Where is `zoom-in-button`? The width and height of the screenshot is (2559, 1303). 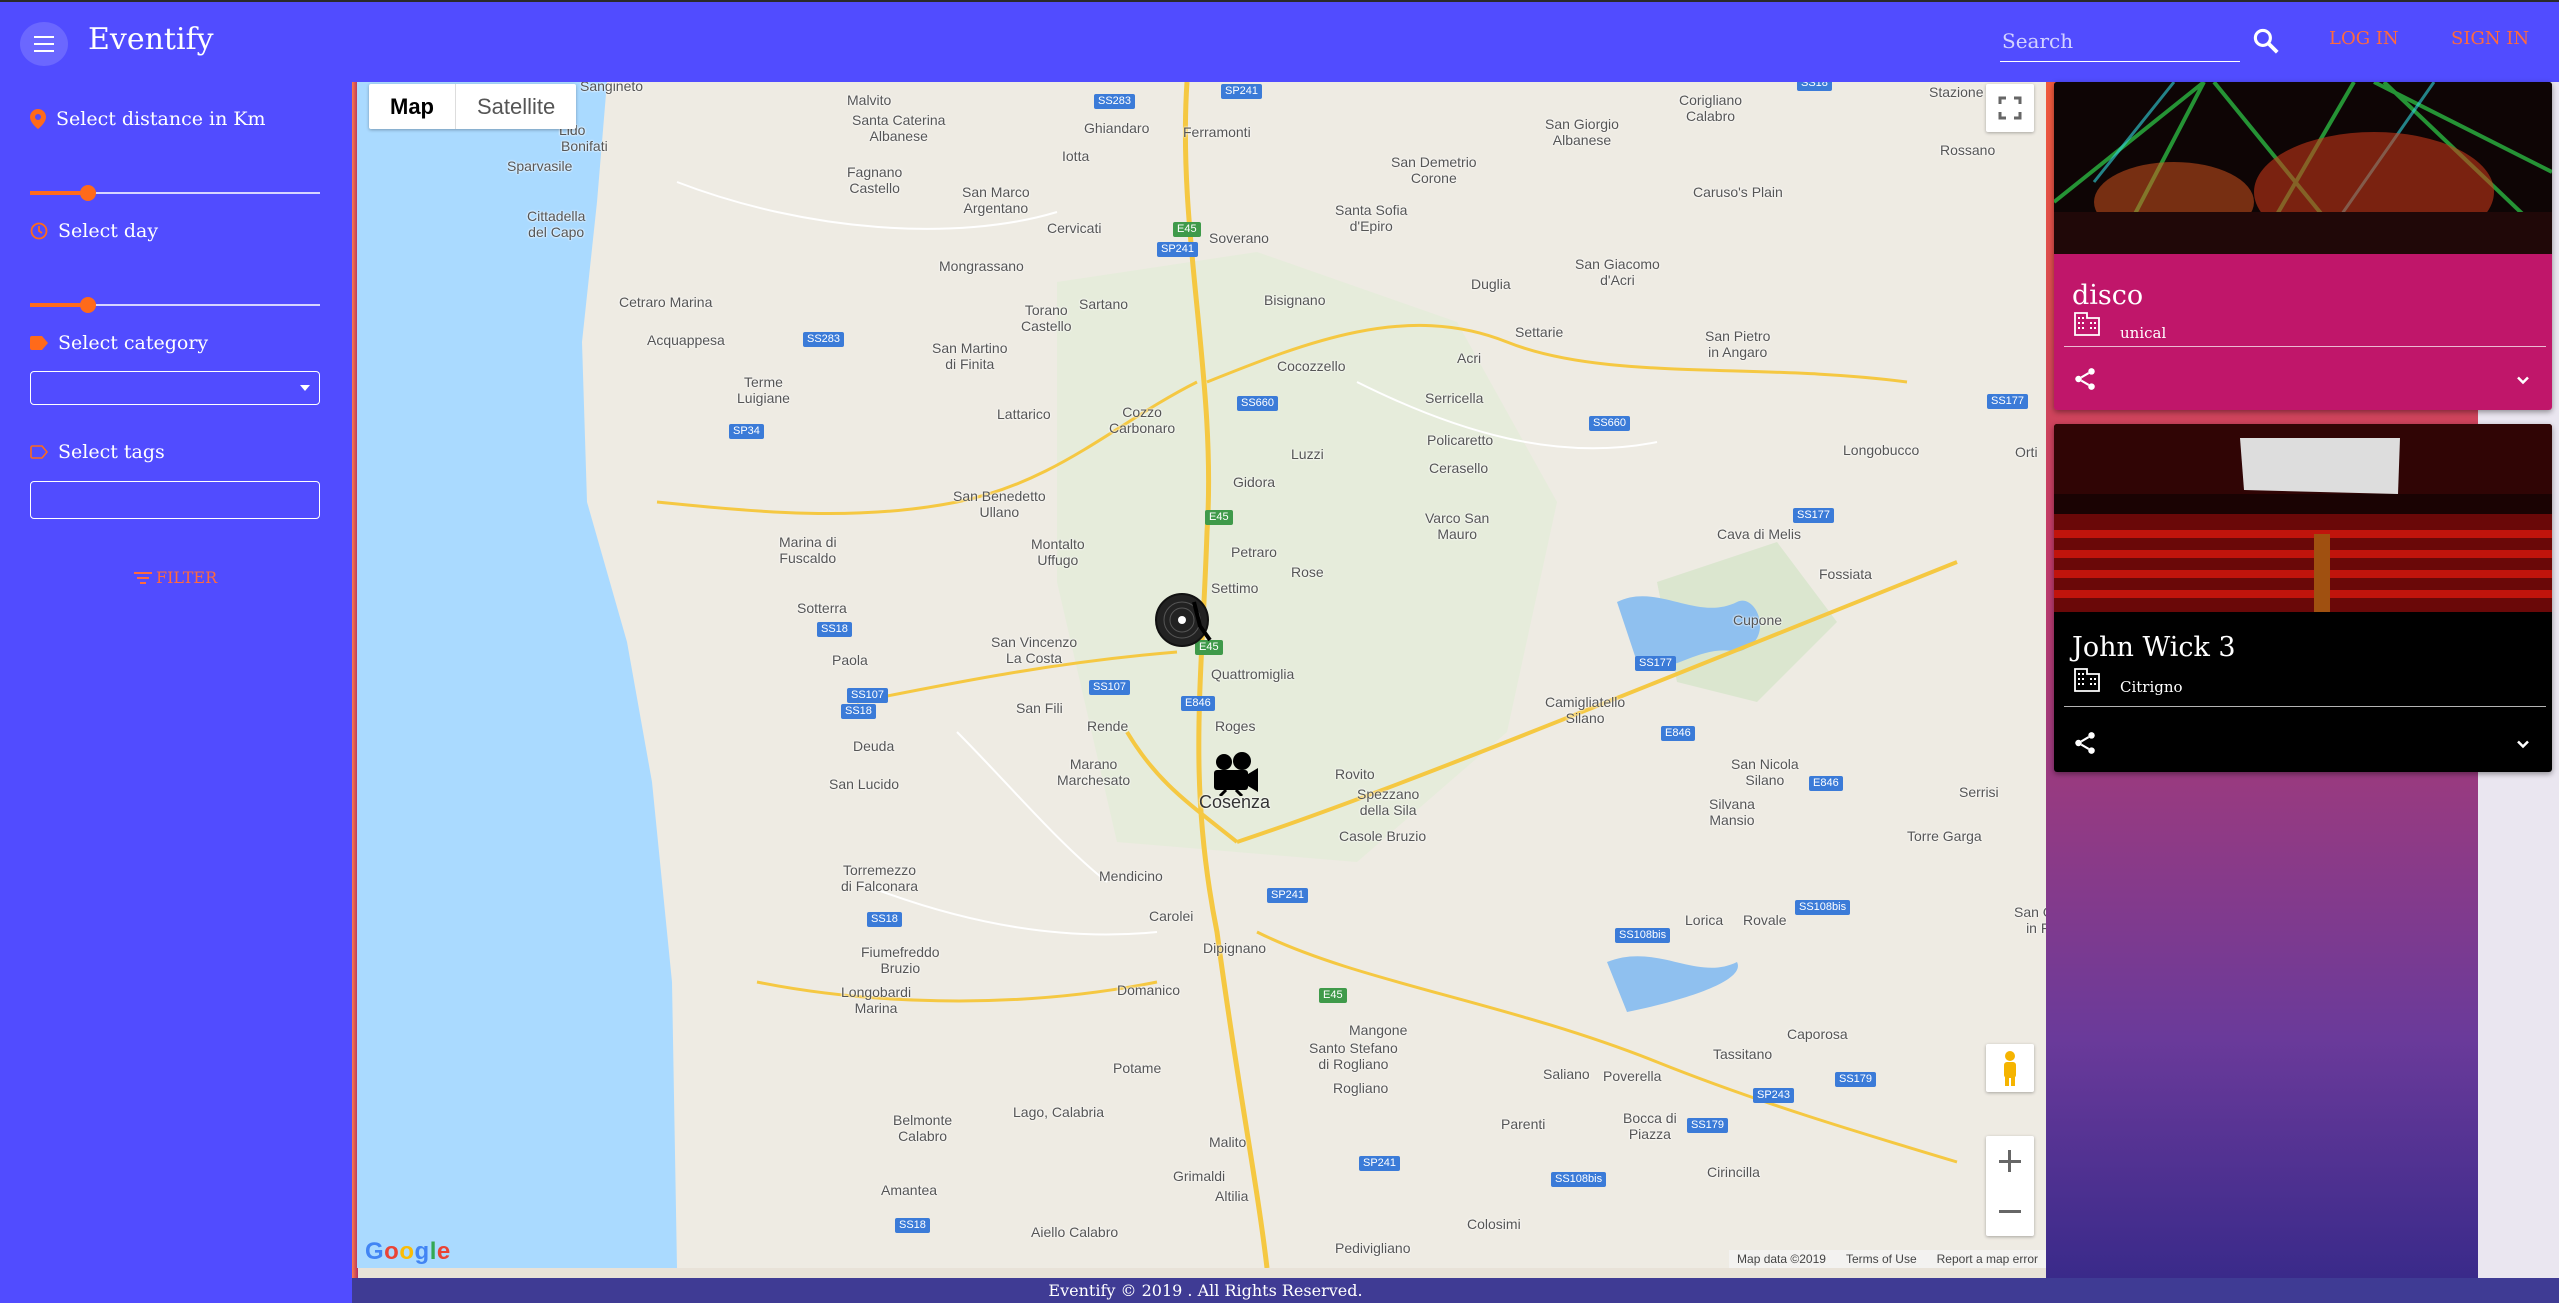
zoom-in-button is located at coordinates (2010, 1161).